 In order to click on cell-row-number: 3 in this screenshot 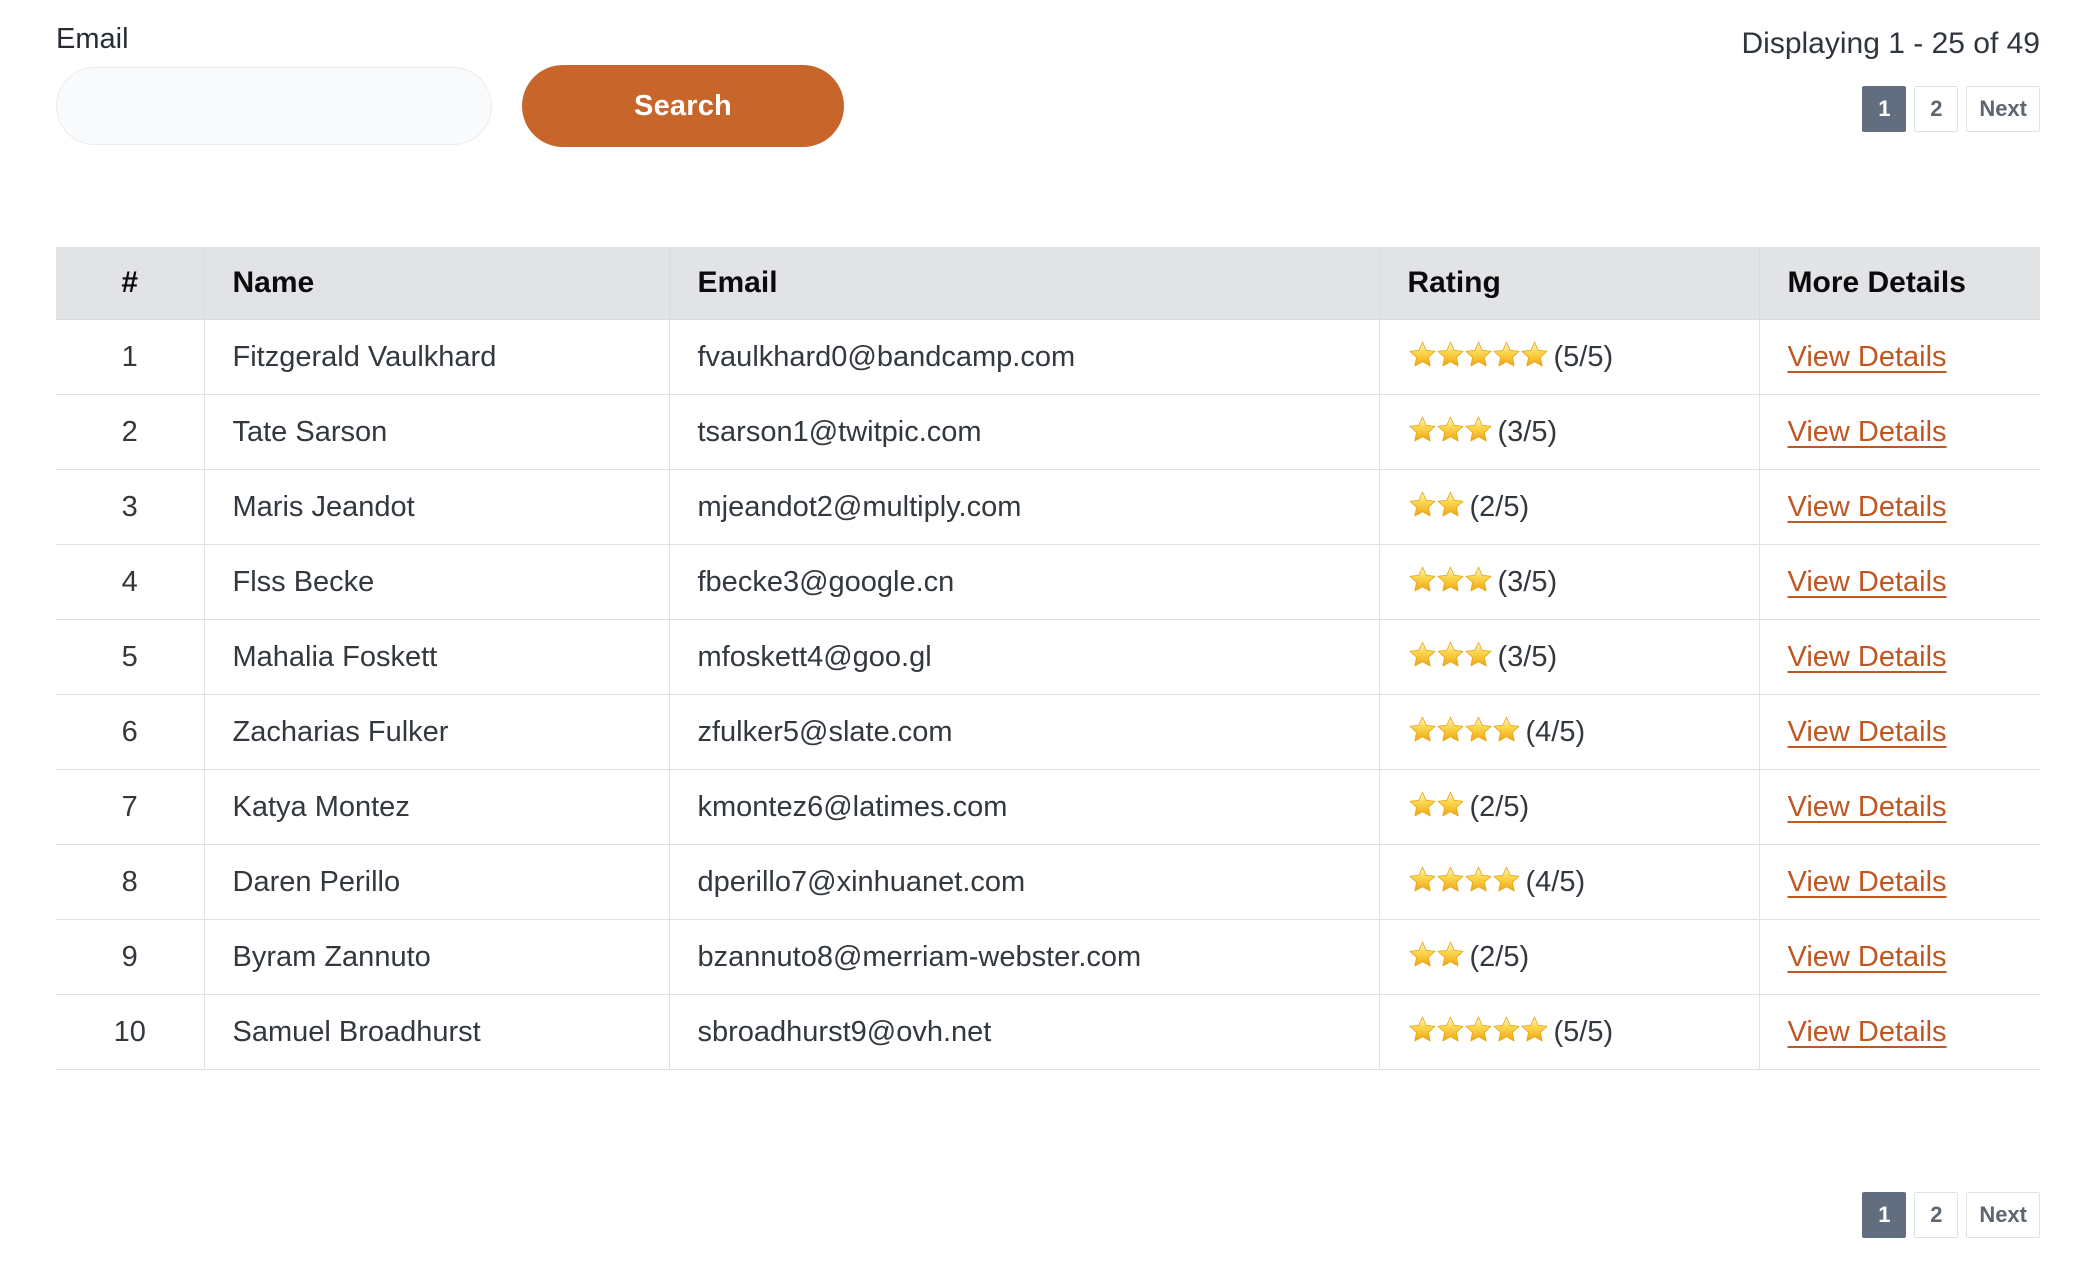, I will do `click(130, 507)`.